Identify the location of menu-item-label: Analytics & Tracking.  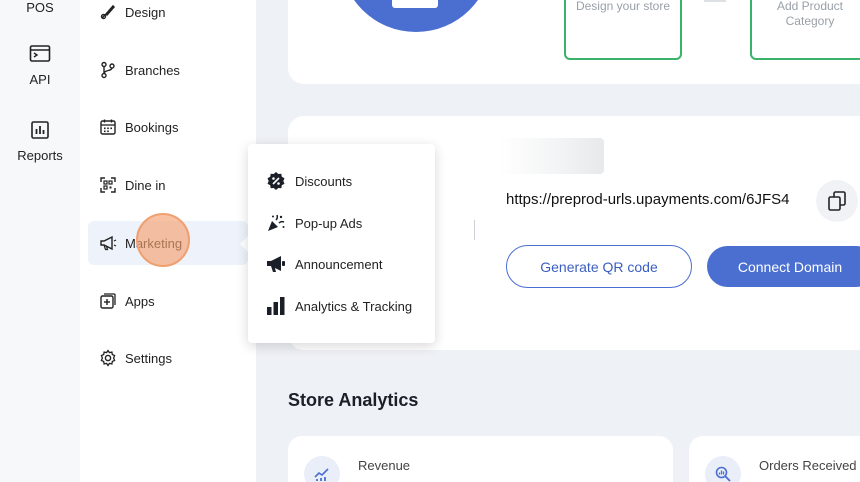
(354, 306).